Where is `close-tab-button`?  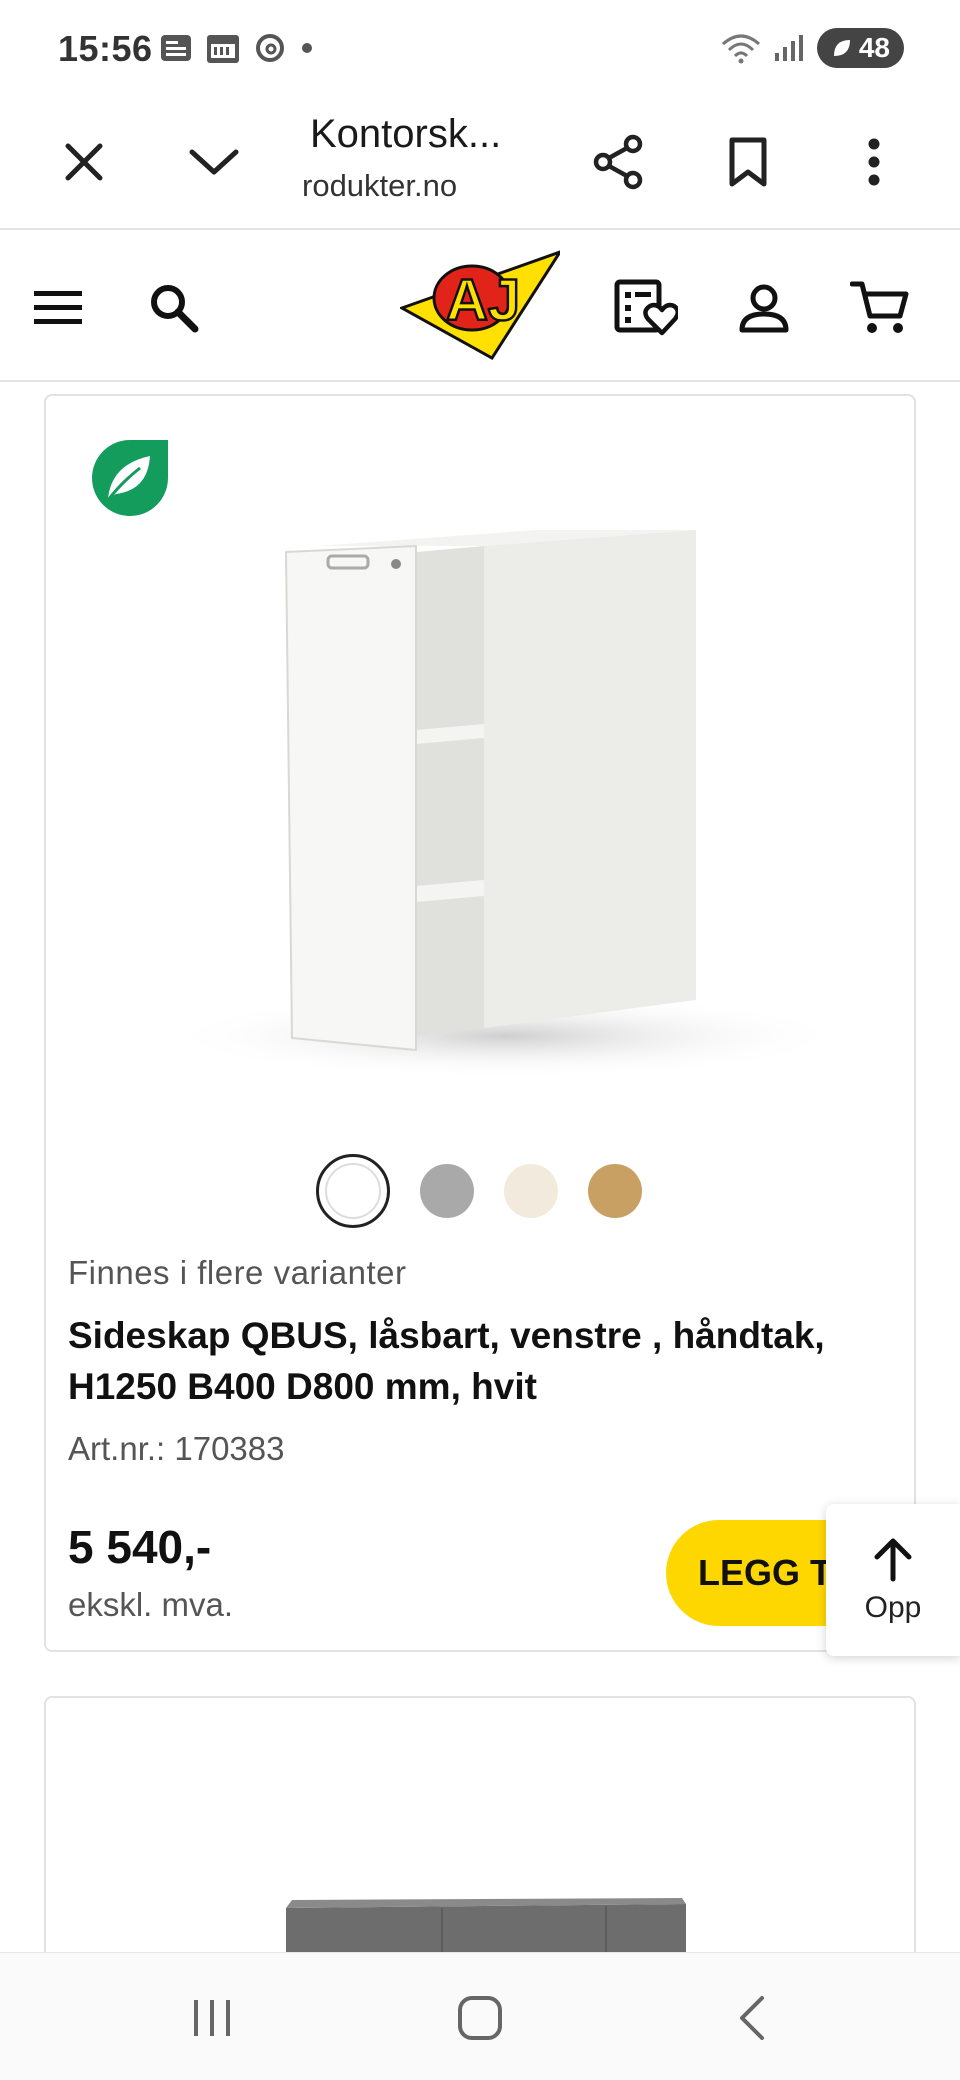 close-tab-button is located at coordinates (84, 162).